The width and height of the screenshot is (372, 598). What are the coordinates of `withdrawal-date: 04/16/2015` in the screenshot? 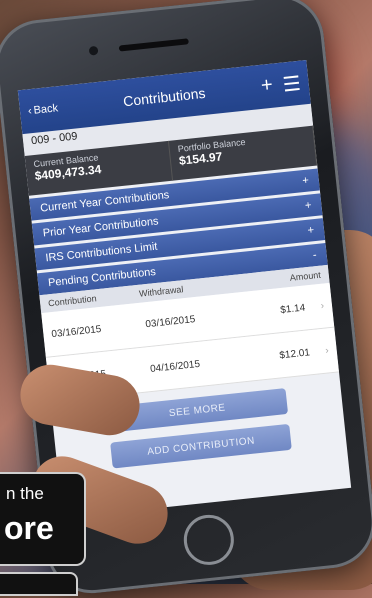 It's located at (175, 366).